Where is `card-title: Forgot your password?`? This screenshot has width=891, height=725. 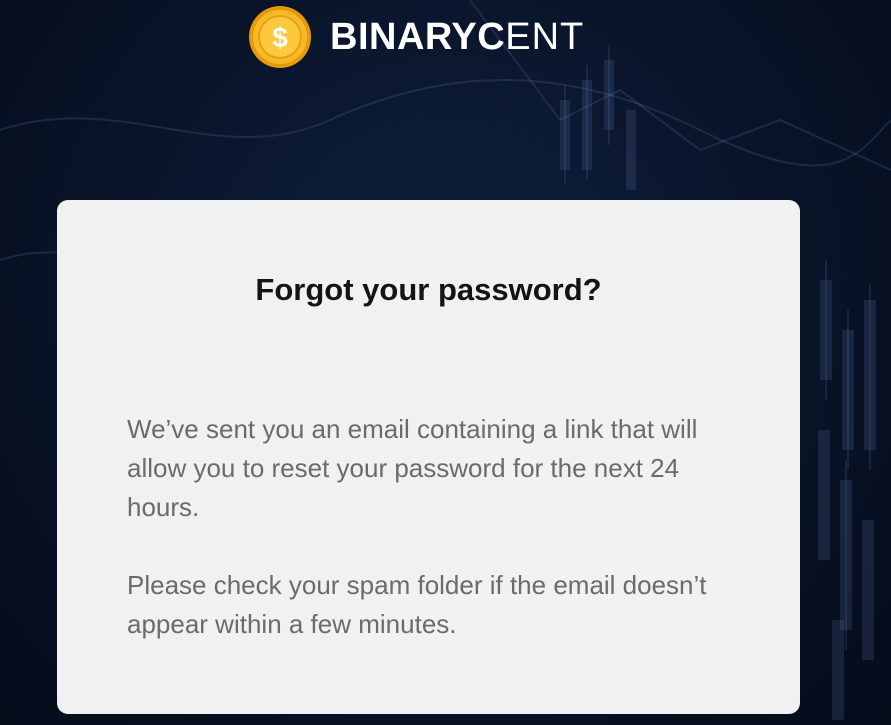 card-title: Forgot your password? is located at coordinates (428, 289).